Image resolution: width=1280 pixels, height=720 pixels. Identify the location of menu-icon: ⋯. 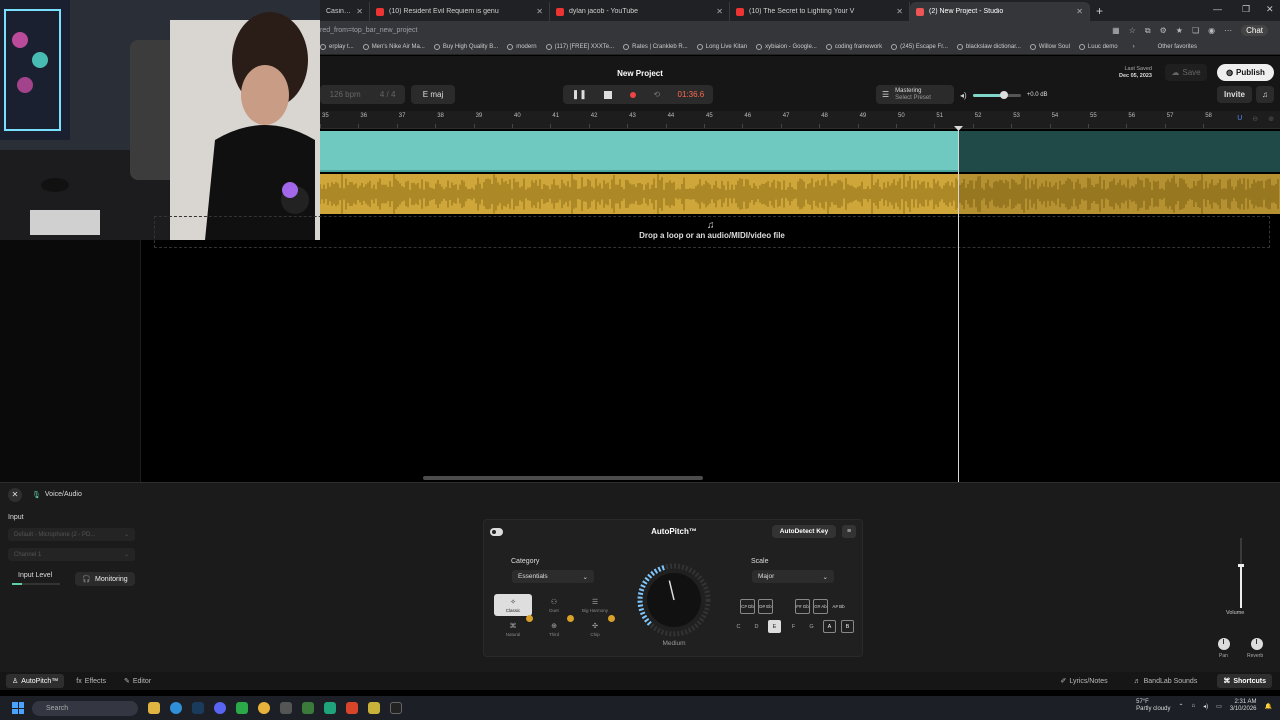
(1228, 30).